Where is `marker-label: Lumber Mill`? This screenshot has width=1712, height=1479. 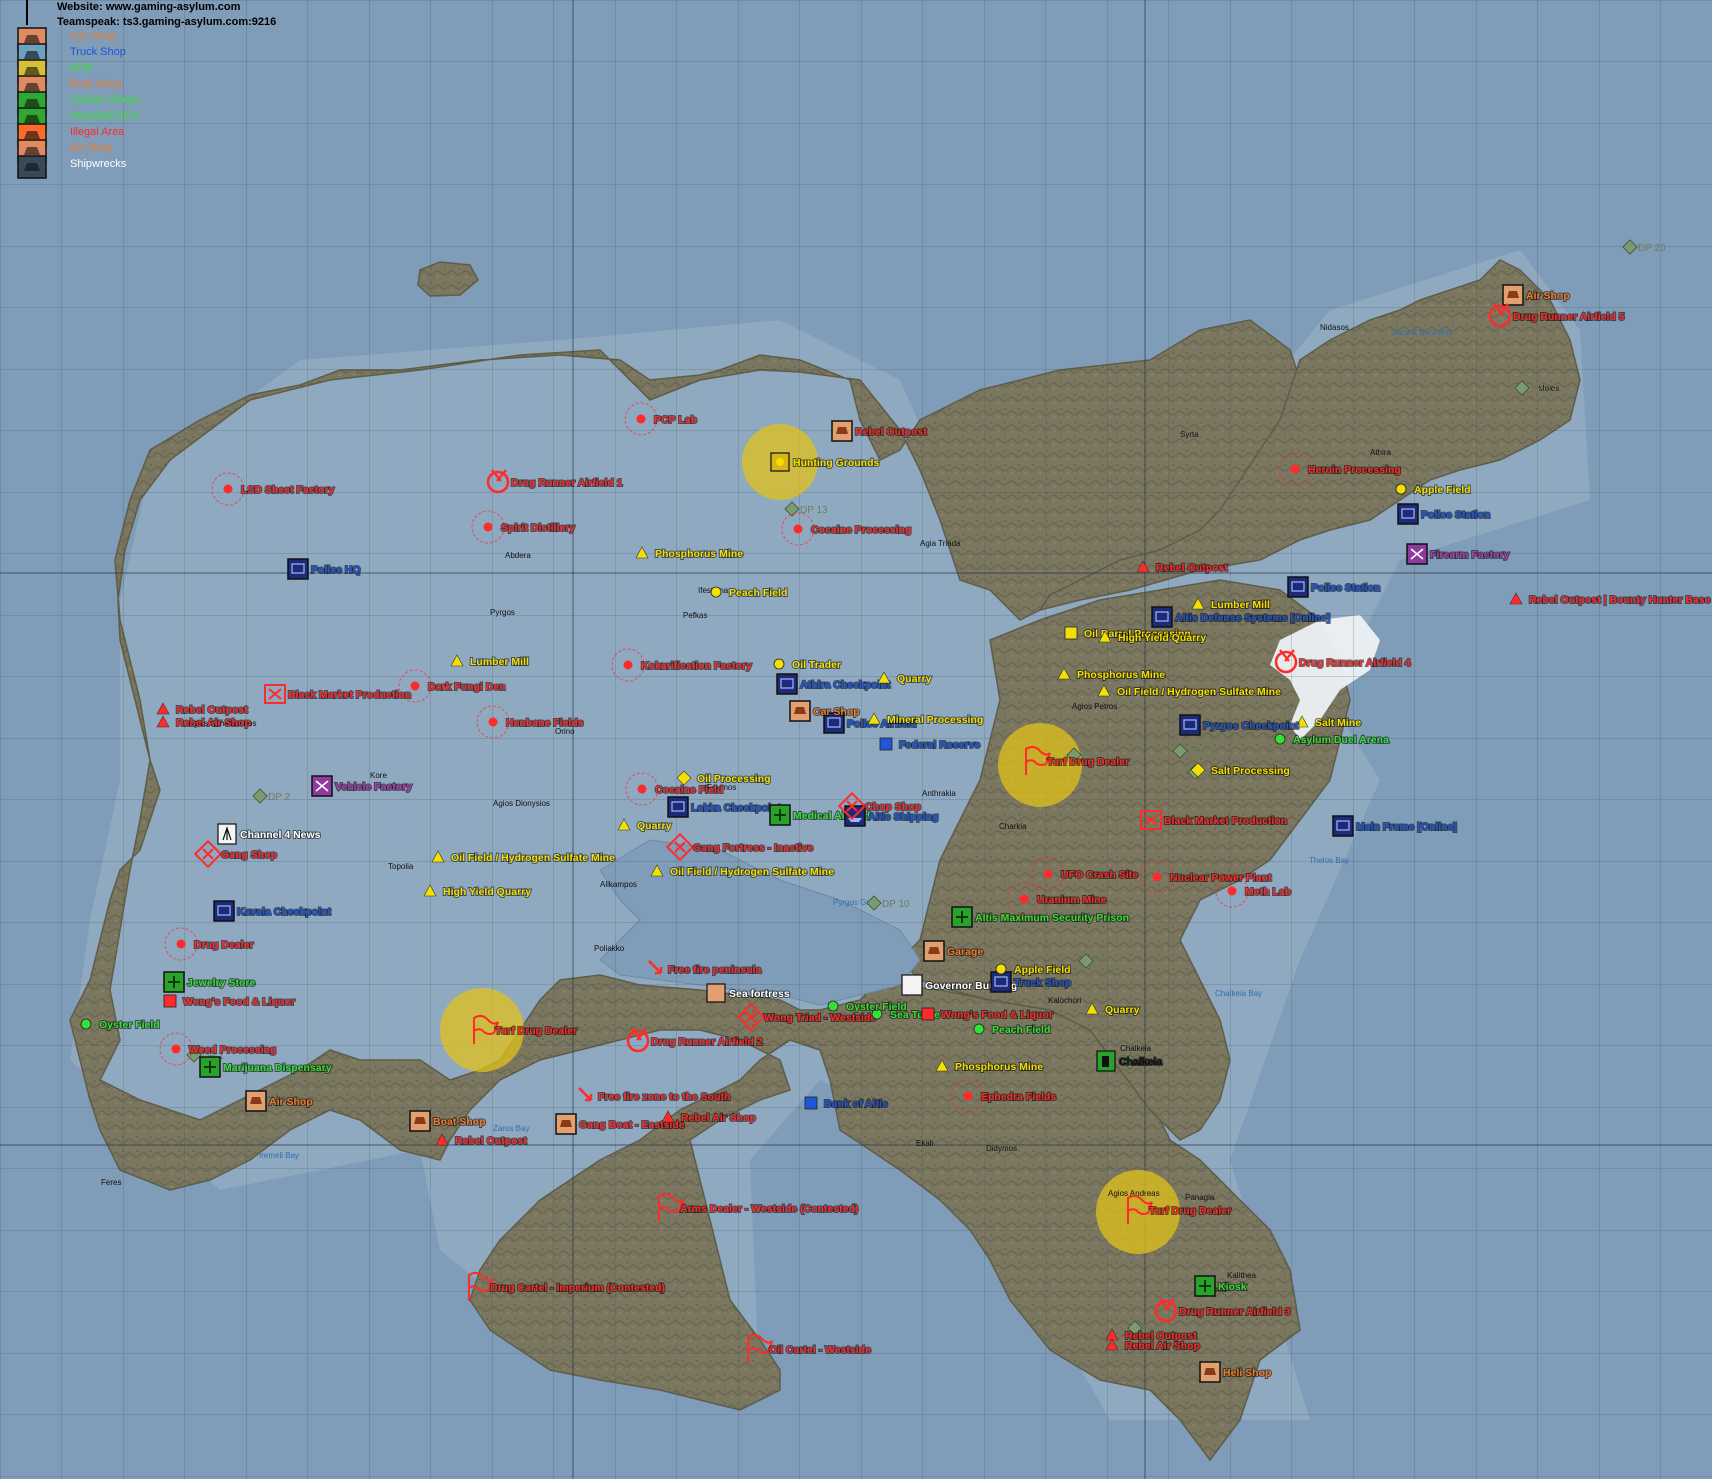
marker-label: Lumber Mill is located at coordinates (499, 662).